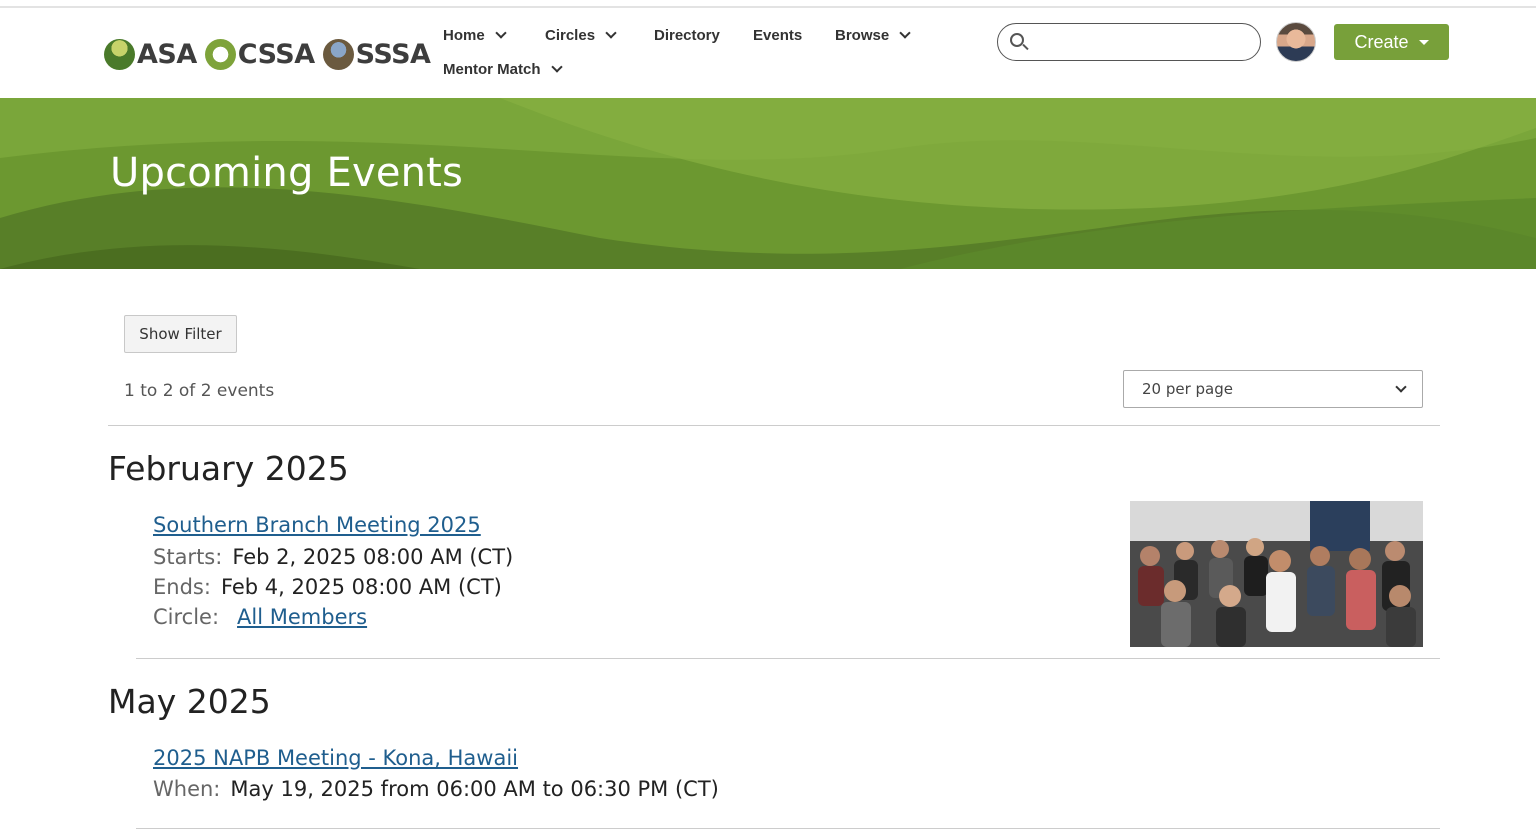  Describe the element at coordinates (228, 468) in the screenshot. I see `month-heading: February 2025` at that location.